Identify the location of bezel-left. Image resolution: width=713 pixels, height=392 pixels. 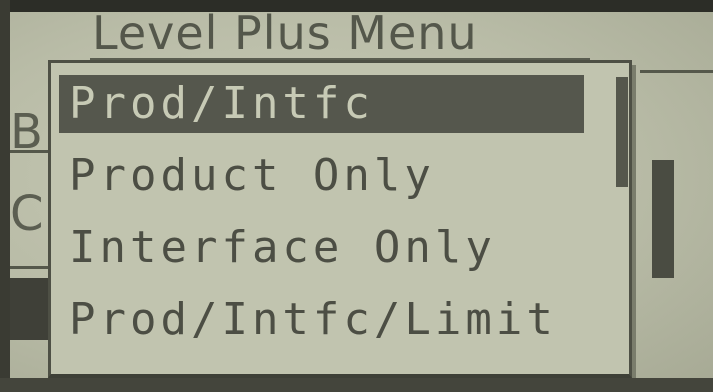
(5, 196).